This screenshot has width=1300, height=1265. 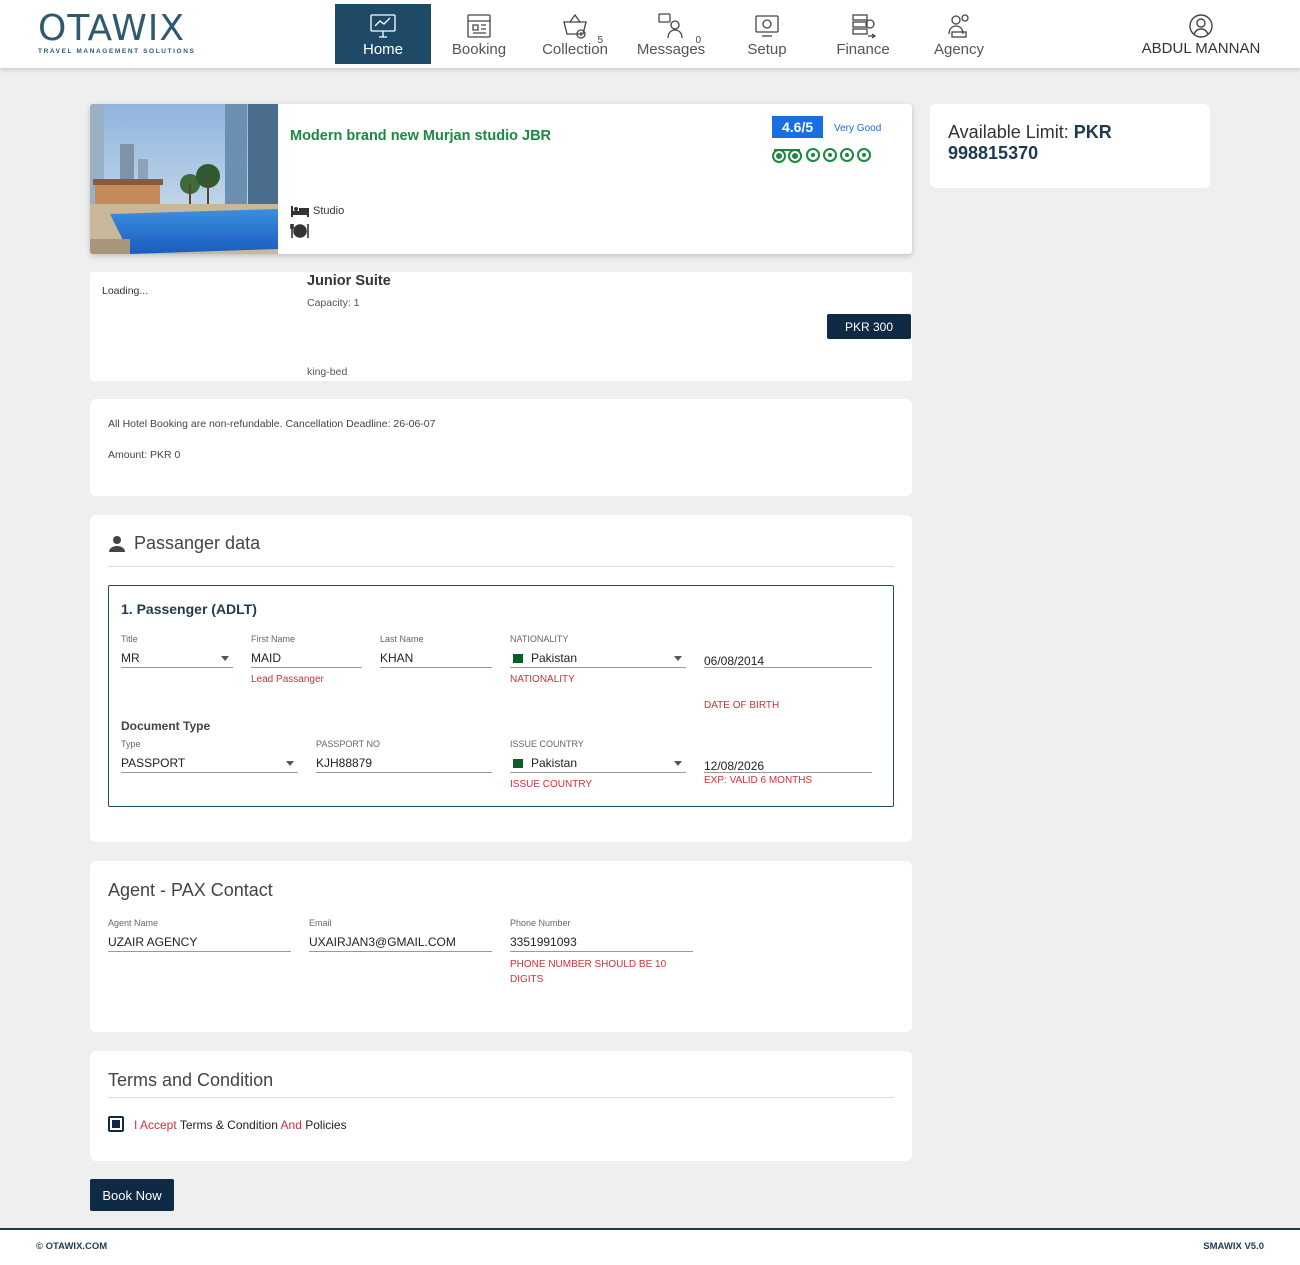 I want to click on field-value: UXAIRJAN3@GMAIL.COM, so click(x=382, y=942).